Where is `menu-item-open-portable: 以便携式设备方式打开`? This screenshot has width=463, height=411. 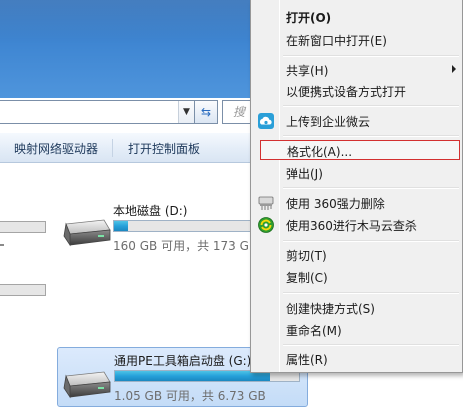 menu-item-open-portable: 以便携式设备方式打开 is located at coordinates (356, 91).